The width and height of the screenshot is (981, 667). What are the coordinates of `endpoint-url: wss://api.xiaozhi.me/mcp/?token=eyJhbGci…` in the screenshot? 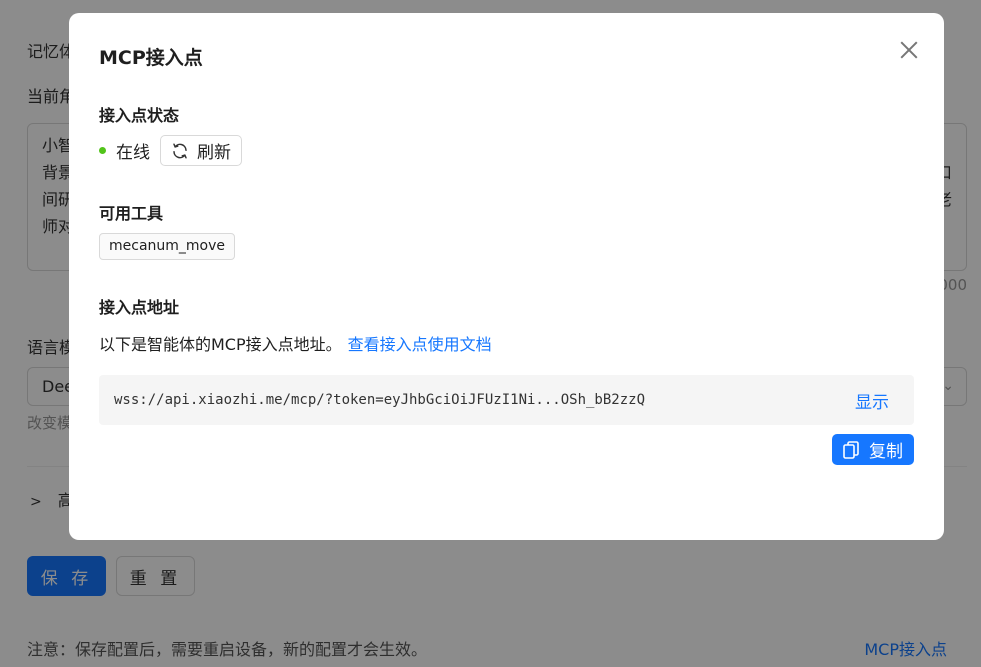 It's located at (380, 400).